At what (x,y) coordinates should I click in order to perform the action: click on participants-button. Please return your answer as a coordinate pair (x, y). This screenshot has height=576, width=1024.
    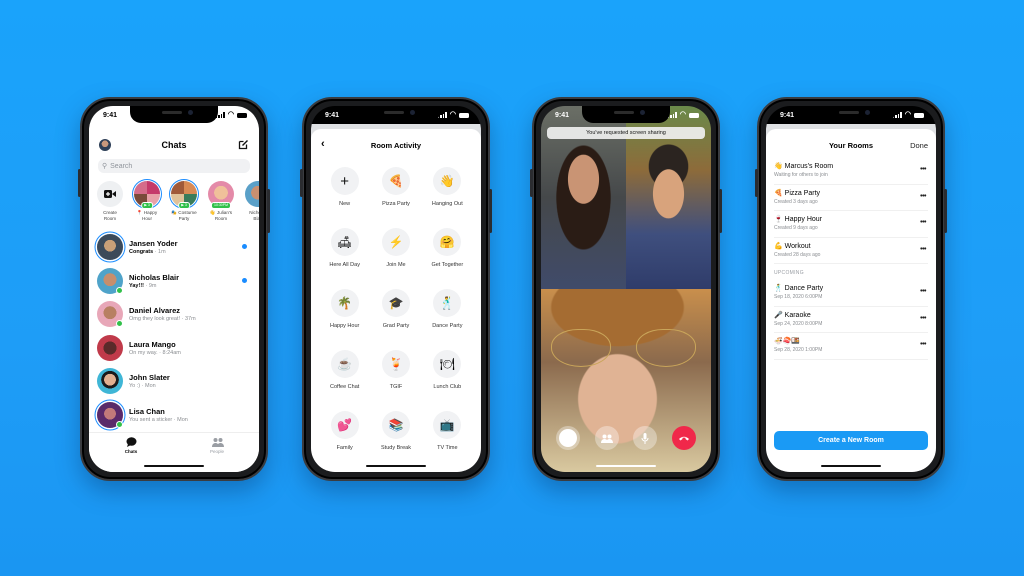
    Looking at the image, I should click on (606, 438).